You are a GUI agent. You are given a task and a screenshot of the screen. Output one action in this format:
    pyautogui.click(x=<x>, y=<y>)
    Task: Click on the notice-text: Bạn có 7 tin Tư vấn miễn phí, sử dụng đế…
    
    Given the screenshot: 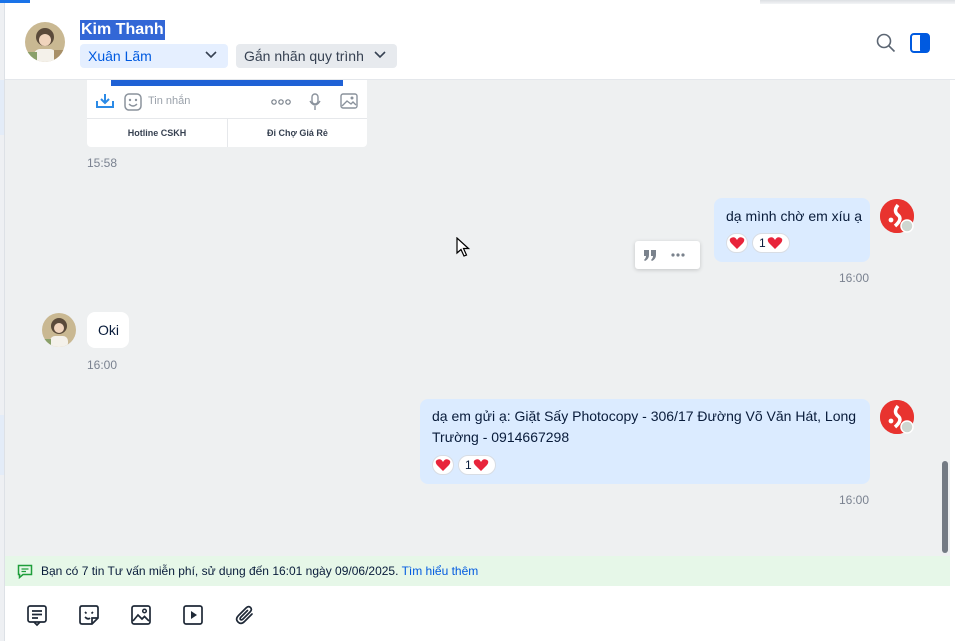 What is the action you would take?
    pyautogui.click(x=220, y=571)
    